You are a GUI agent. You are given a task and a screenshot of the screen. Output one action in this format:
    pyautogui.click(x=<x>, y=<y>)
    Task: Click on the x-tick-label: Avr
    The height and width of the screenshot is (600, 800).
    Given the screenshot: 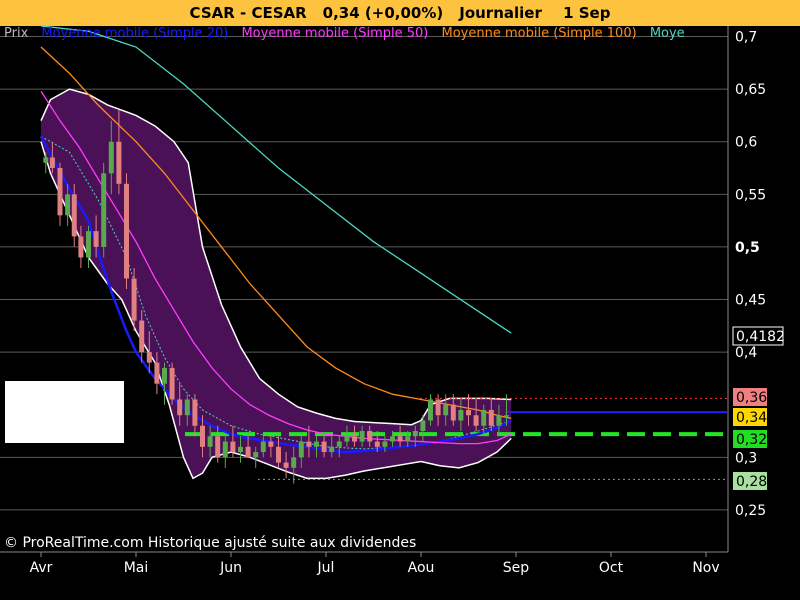 What is the action you would take?
    pyautogui.click(x=41, y=568)
    